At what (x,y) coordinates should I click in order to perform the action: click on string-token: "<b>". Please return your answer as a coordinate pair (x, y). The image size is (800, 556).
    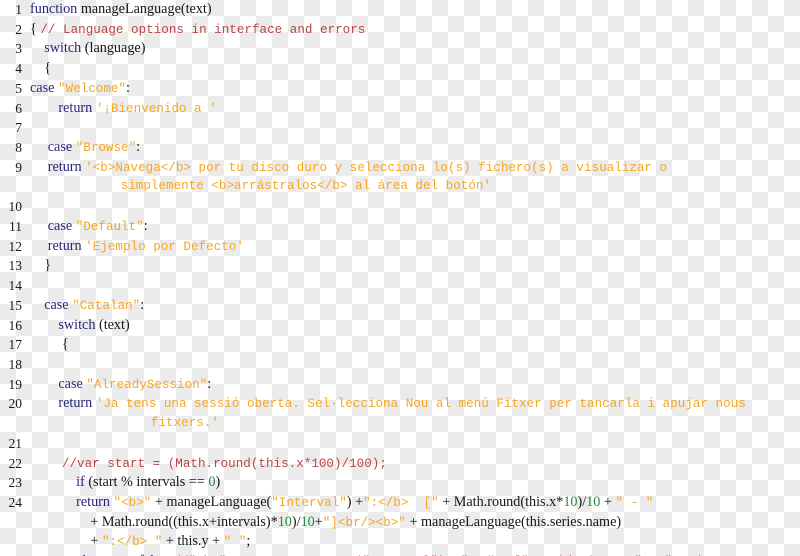
    Looking at the image, I should click on (132, 502).